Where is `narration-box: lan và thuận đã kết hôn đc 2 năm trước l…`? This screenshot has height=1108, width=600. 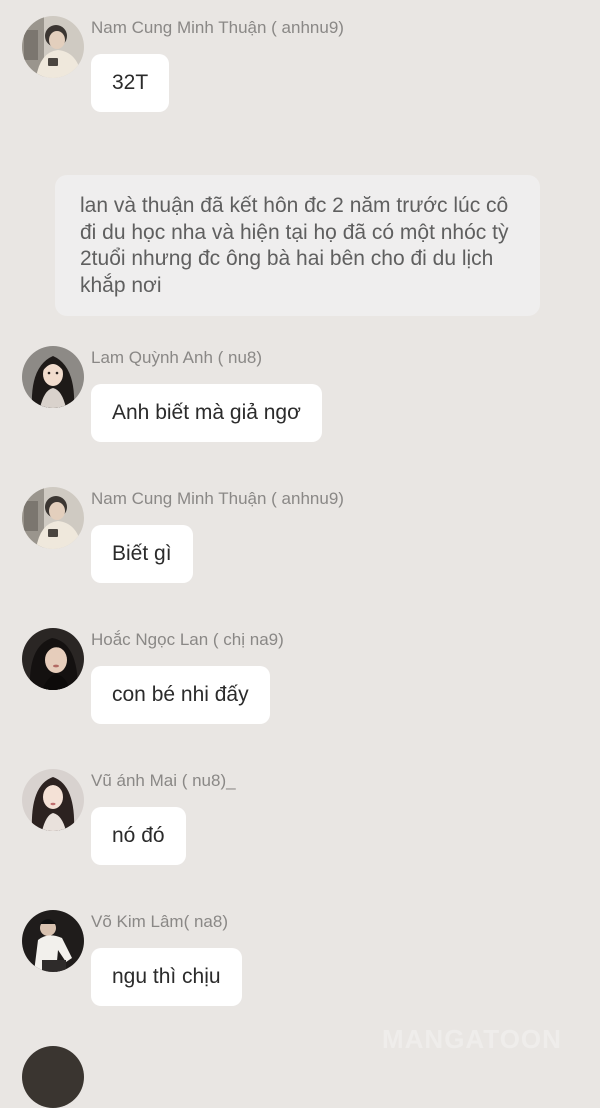 narration-box: lan và thuận đã kết hôn đc 2 năm trước l… is located at coordinates (297, 245).